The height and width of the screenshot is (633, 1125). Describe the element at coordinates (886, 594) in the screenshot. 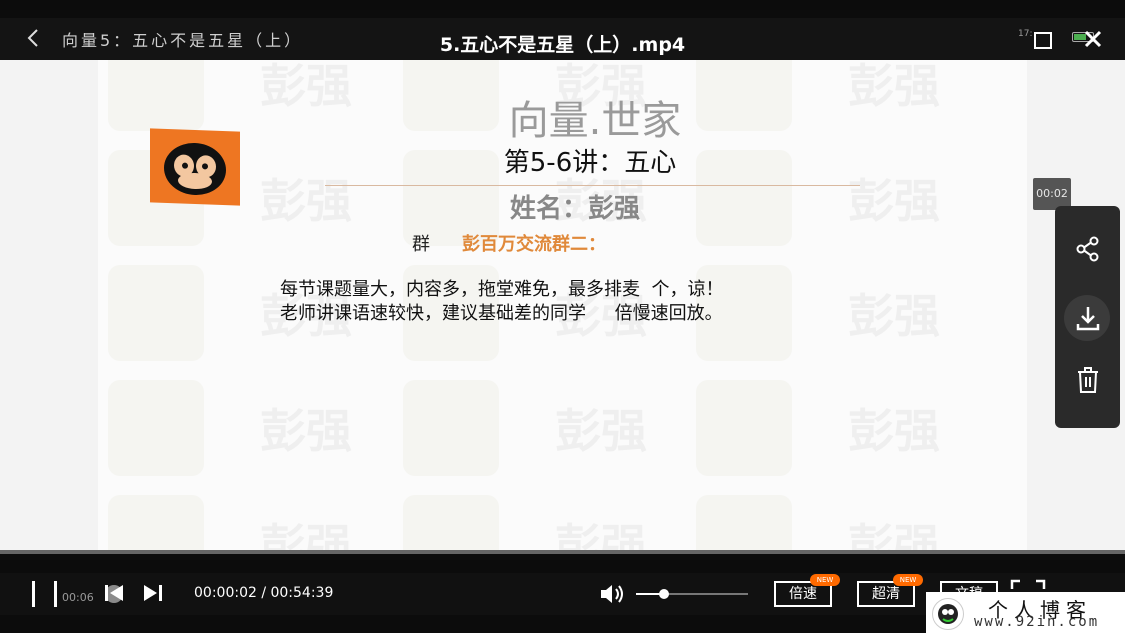

I see `quality-label: 超清` at that location.